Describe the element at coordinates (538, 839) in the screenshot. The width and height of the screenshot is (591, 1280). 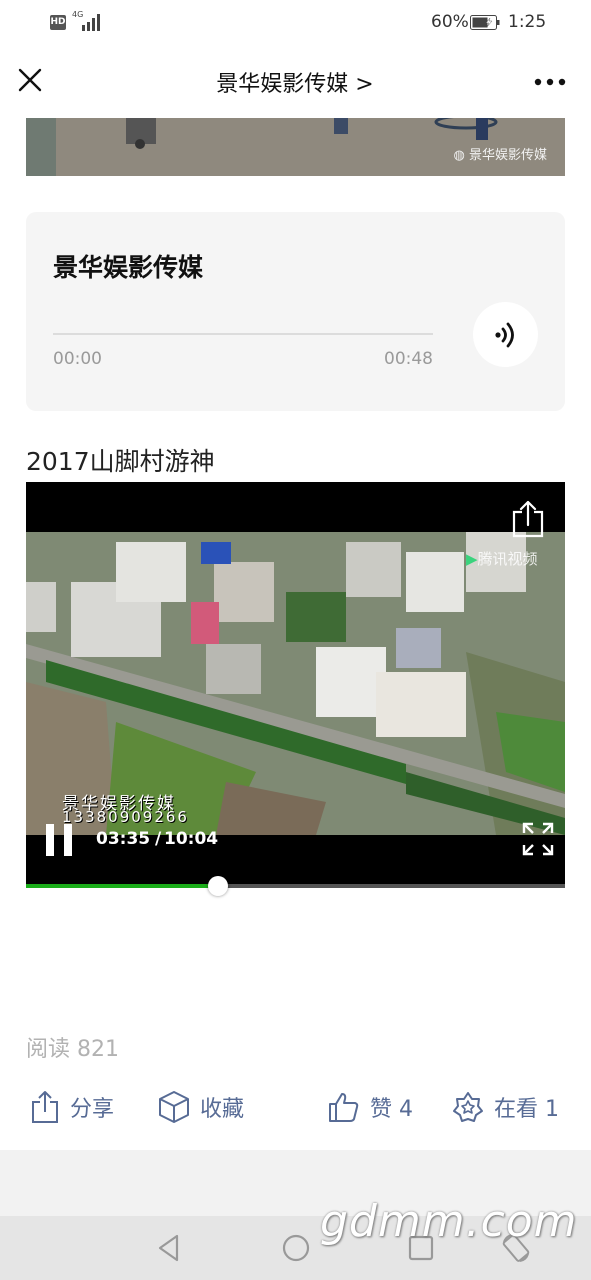
I see `fullscreen-icon` at that location.